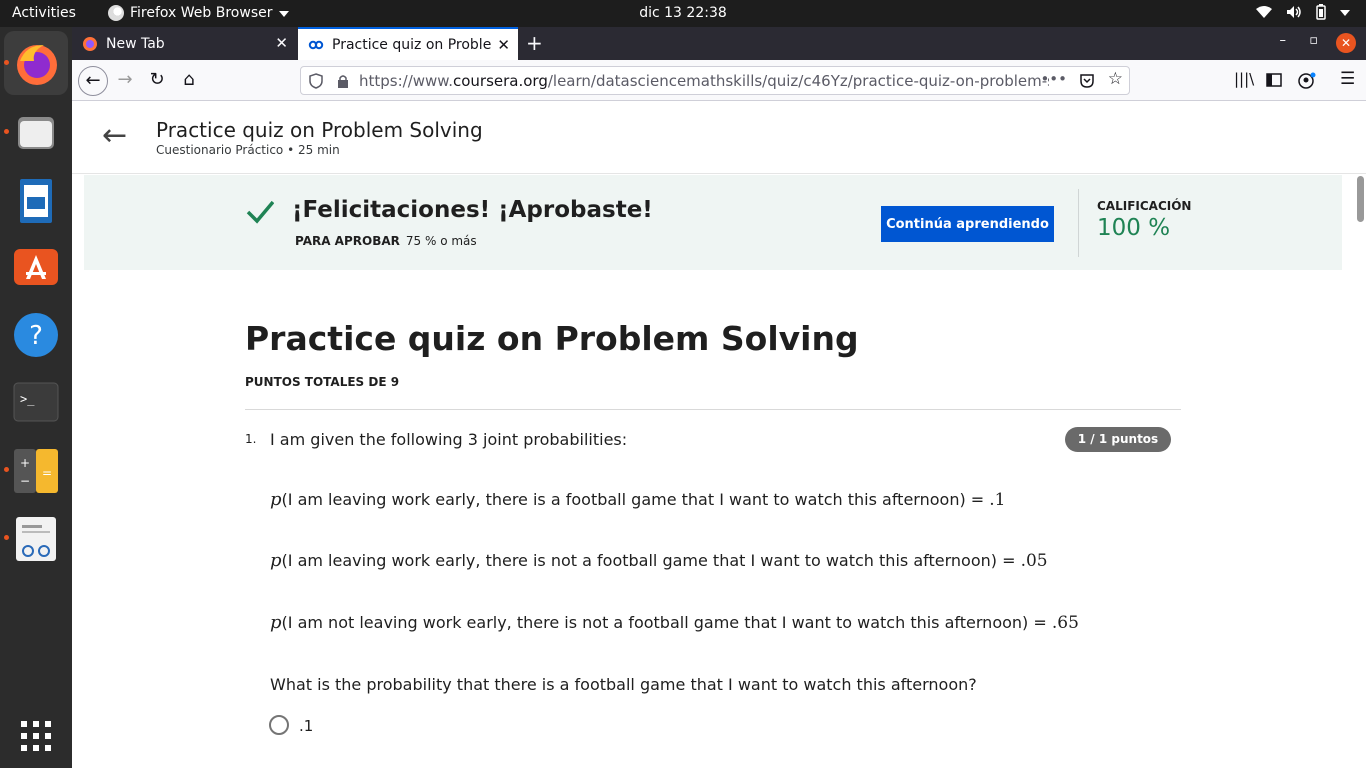  I want to click on app-menu-label: Firefox Web Browser, so click(201, 13).